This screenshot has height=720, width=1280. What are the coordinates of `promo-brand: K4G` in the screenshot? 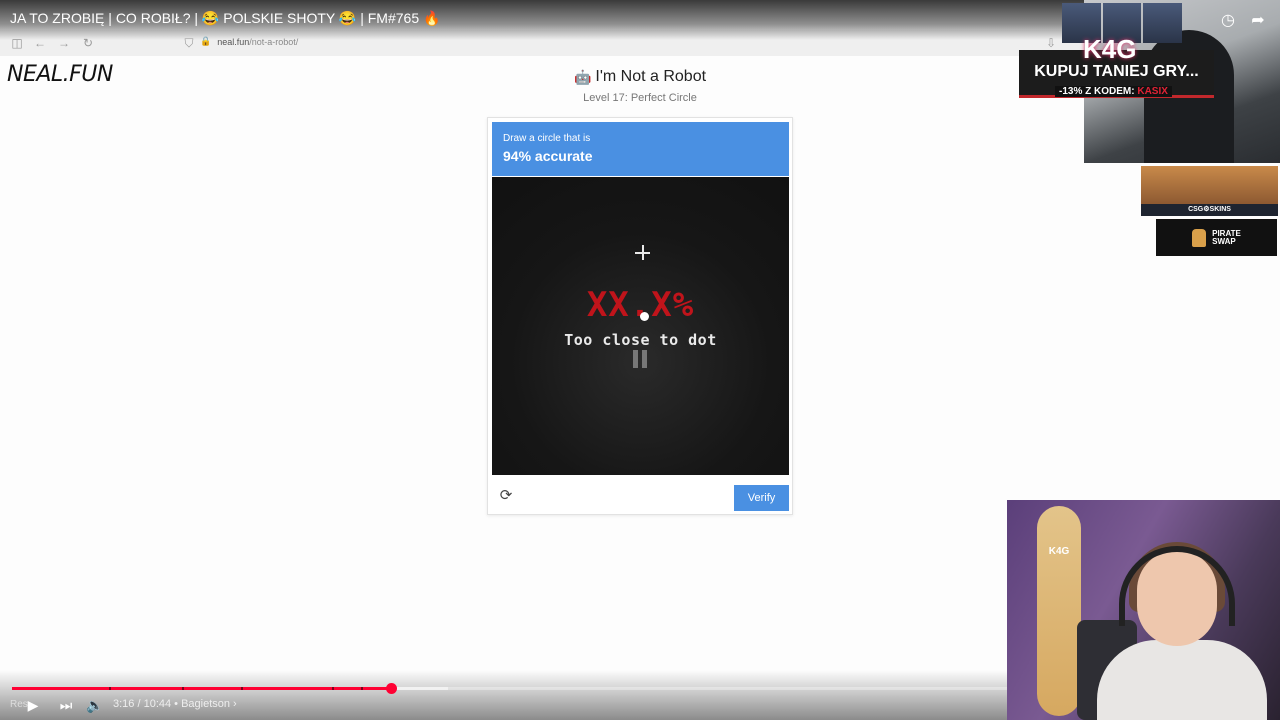 It's located at (1110, 49).